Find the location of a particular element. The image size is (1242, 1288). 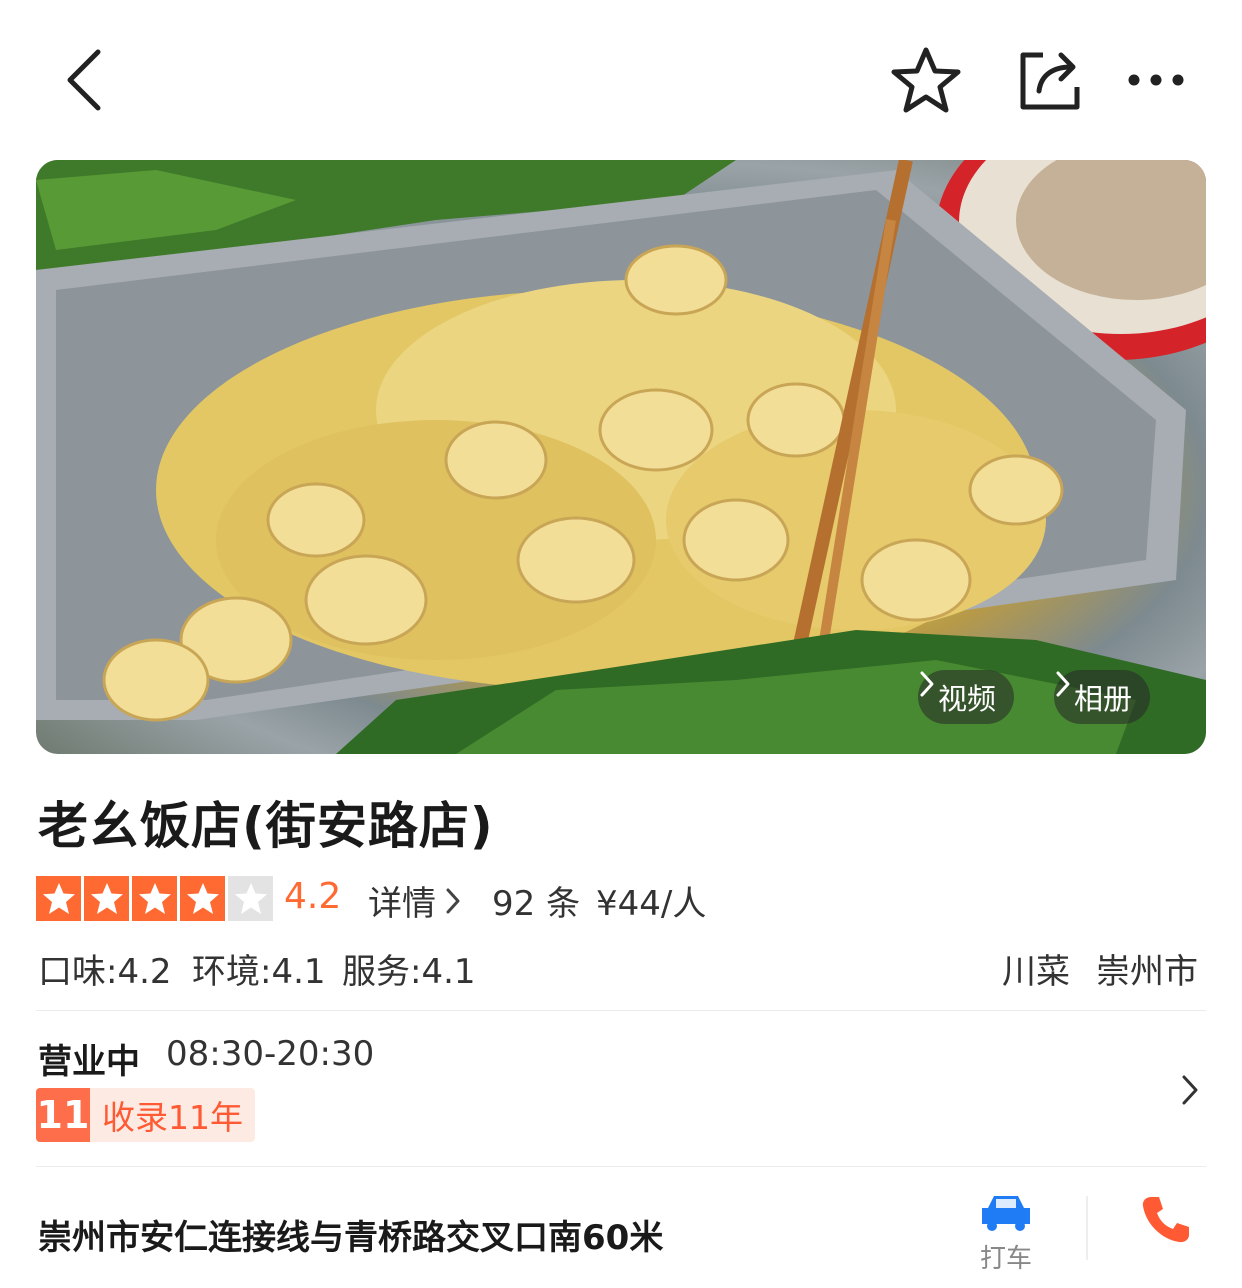

back-button is located at coordinates (84, 80).